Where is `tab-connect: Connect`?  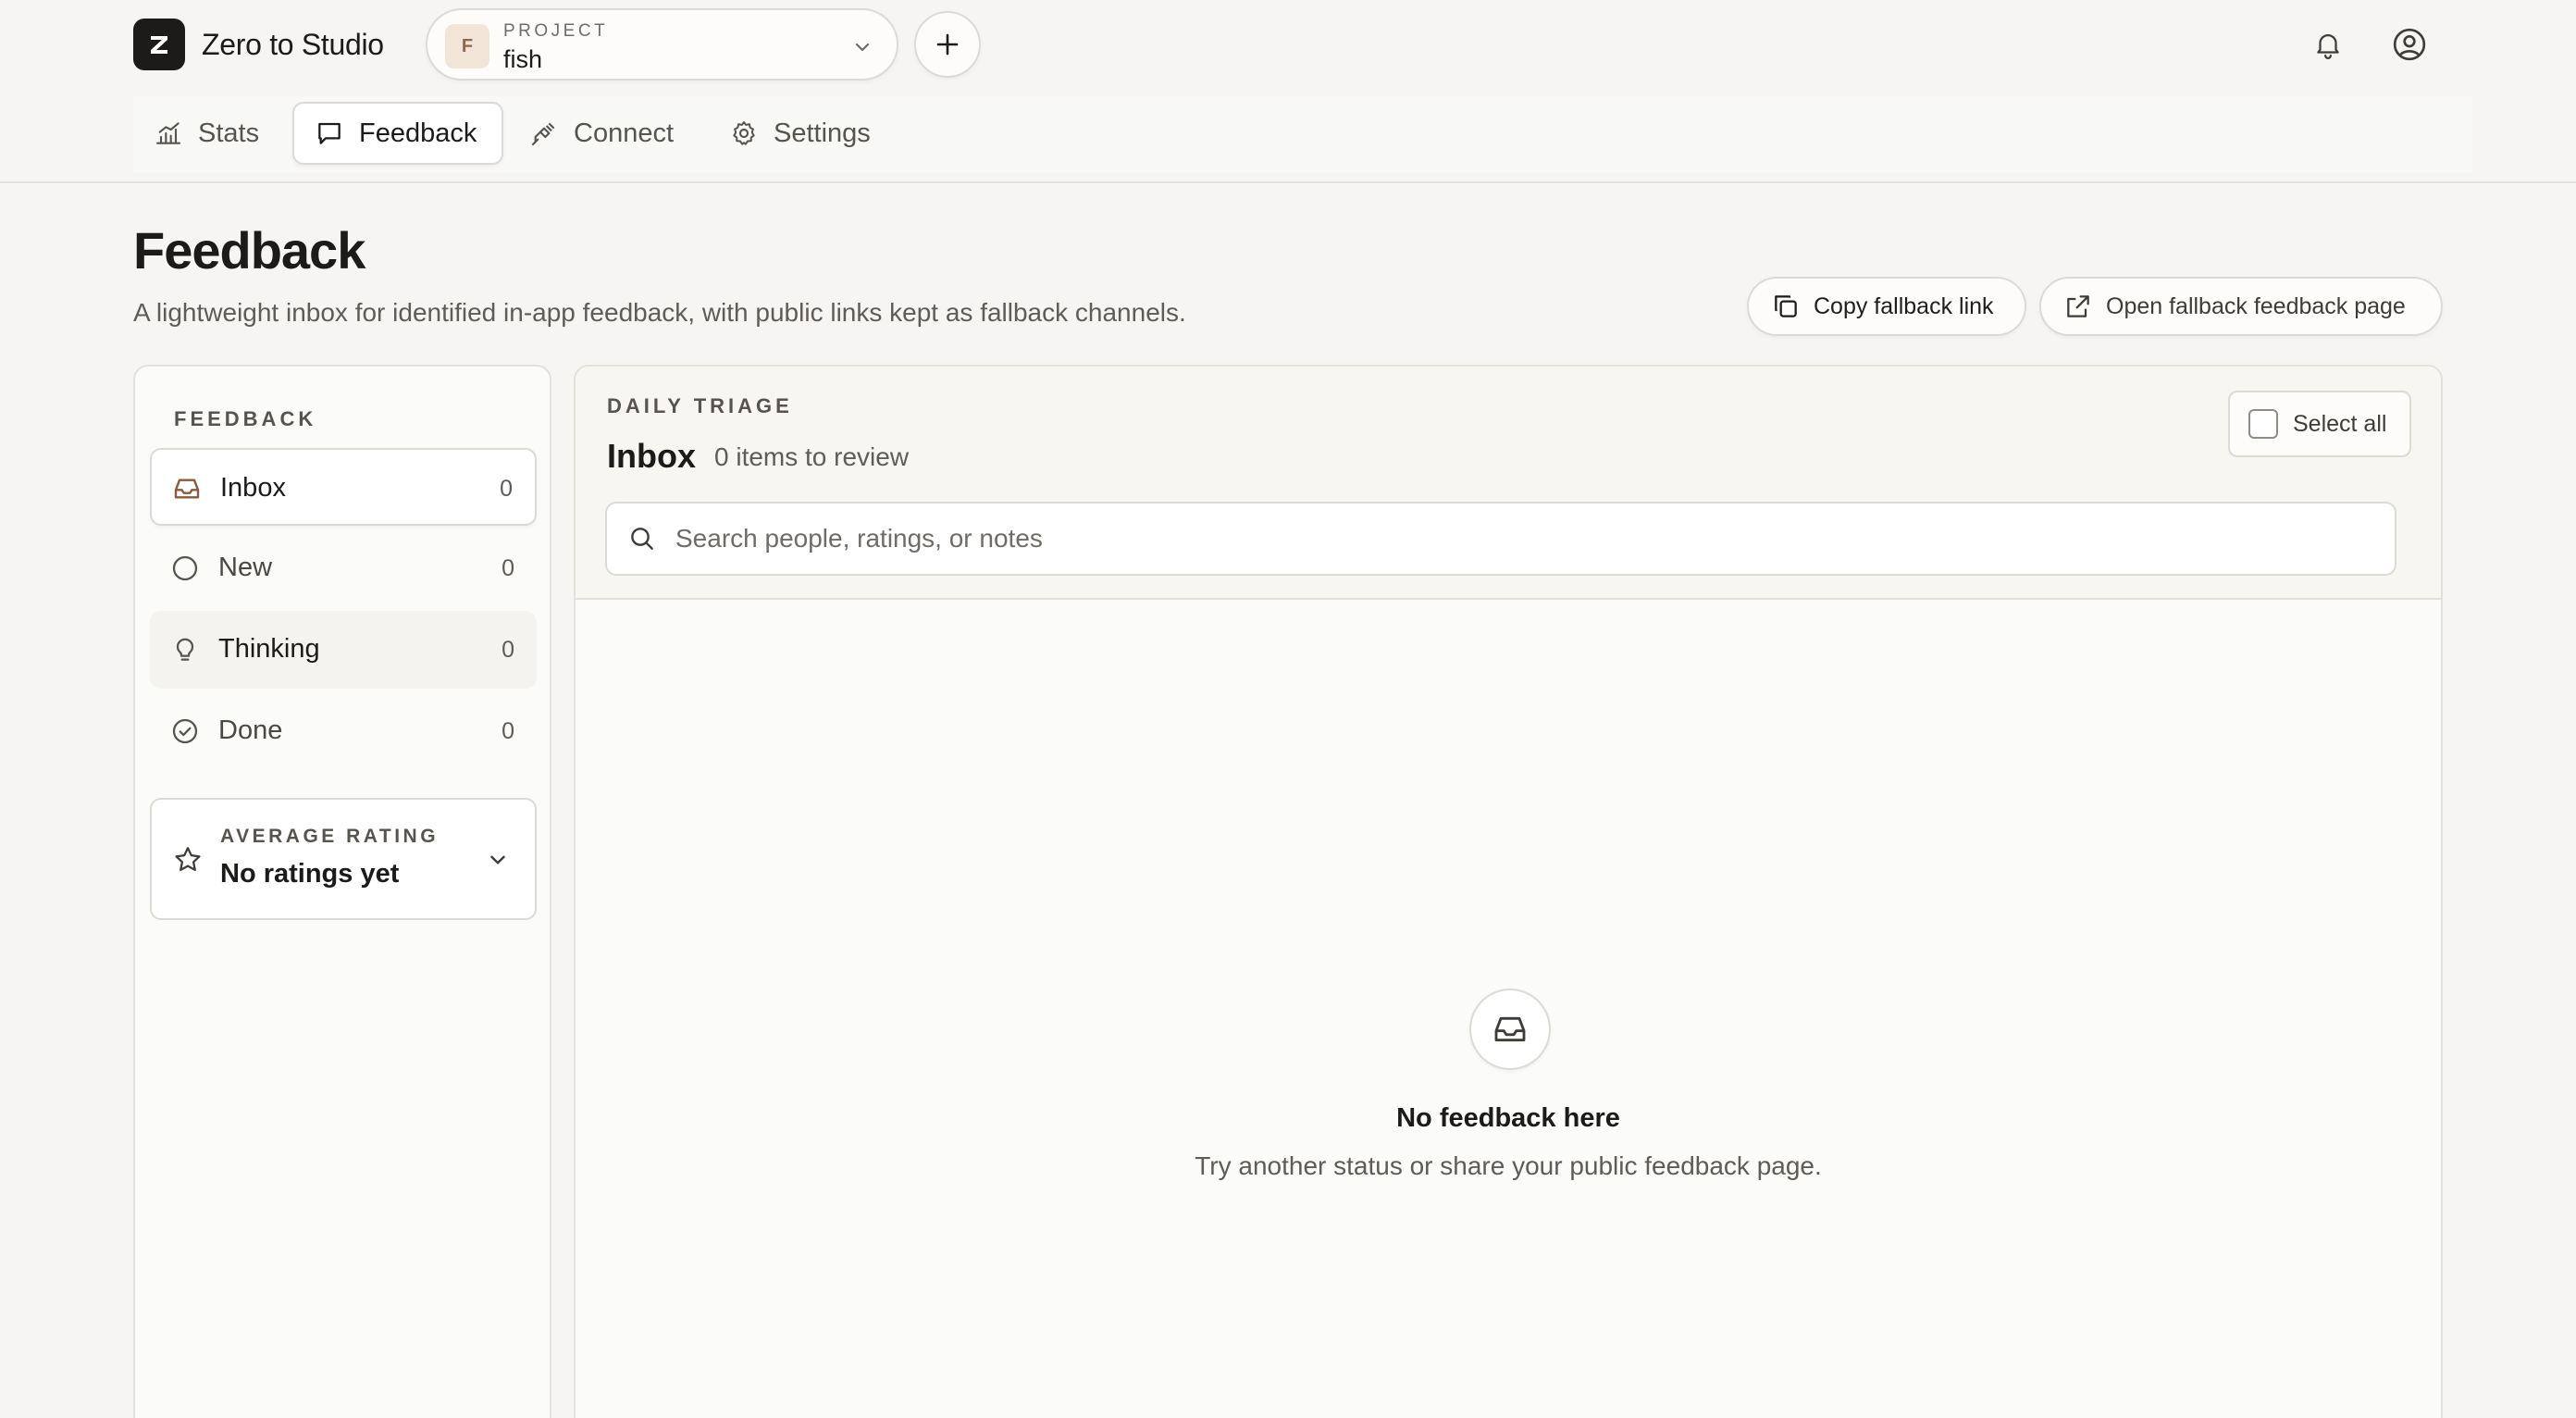 tab-connect: Connect is located at coordinates (608, 133).